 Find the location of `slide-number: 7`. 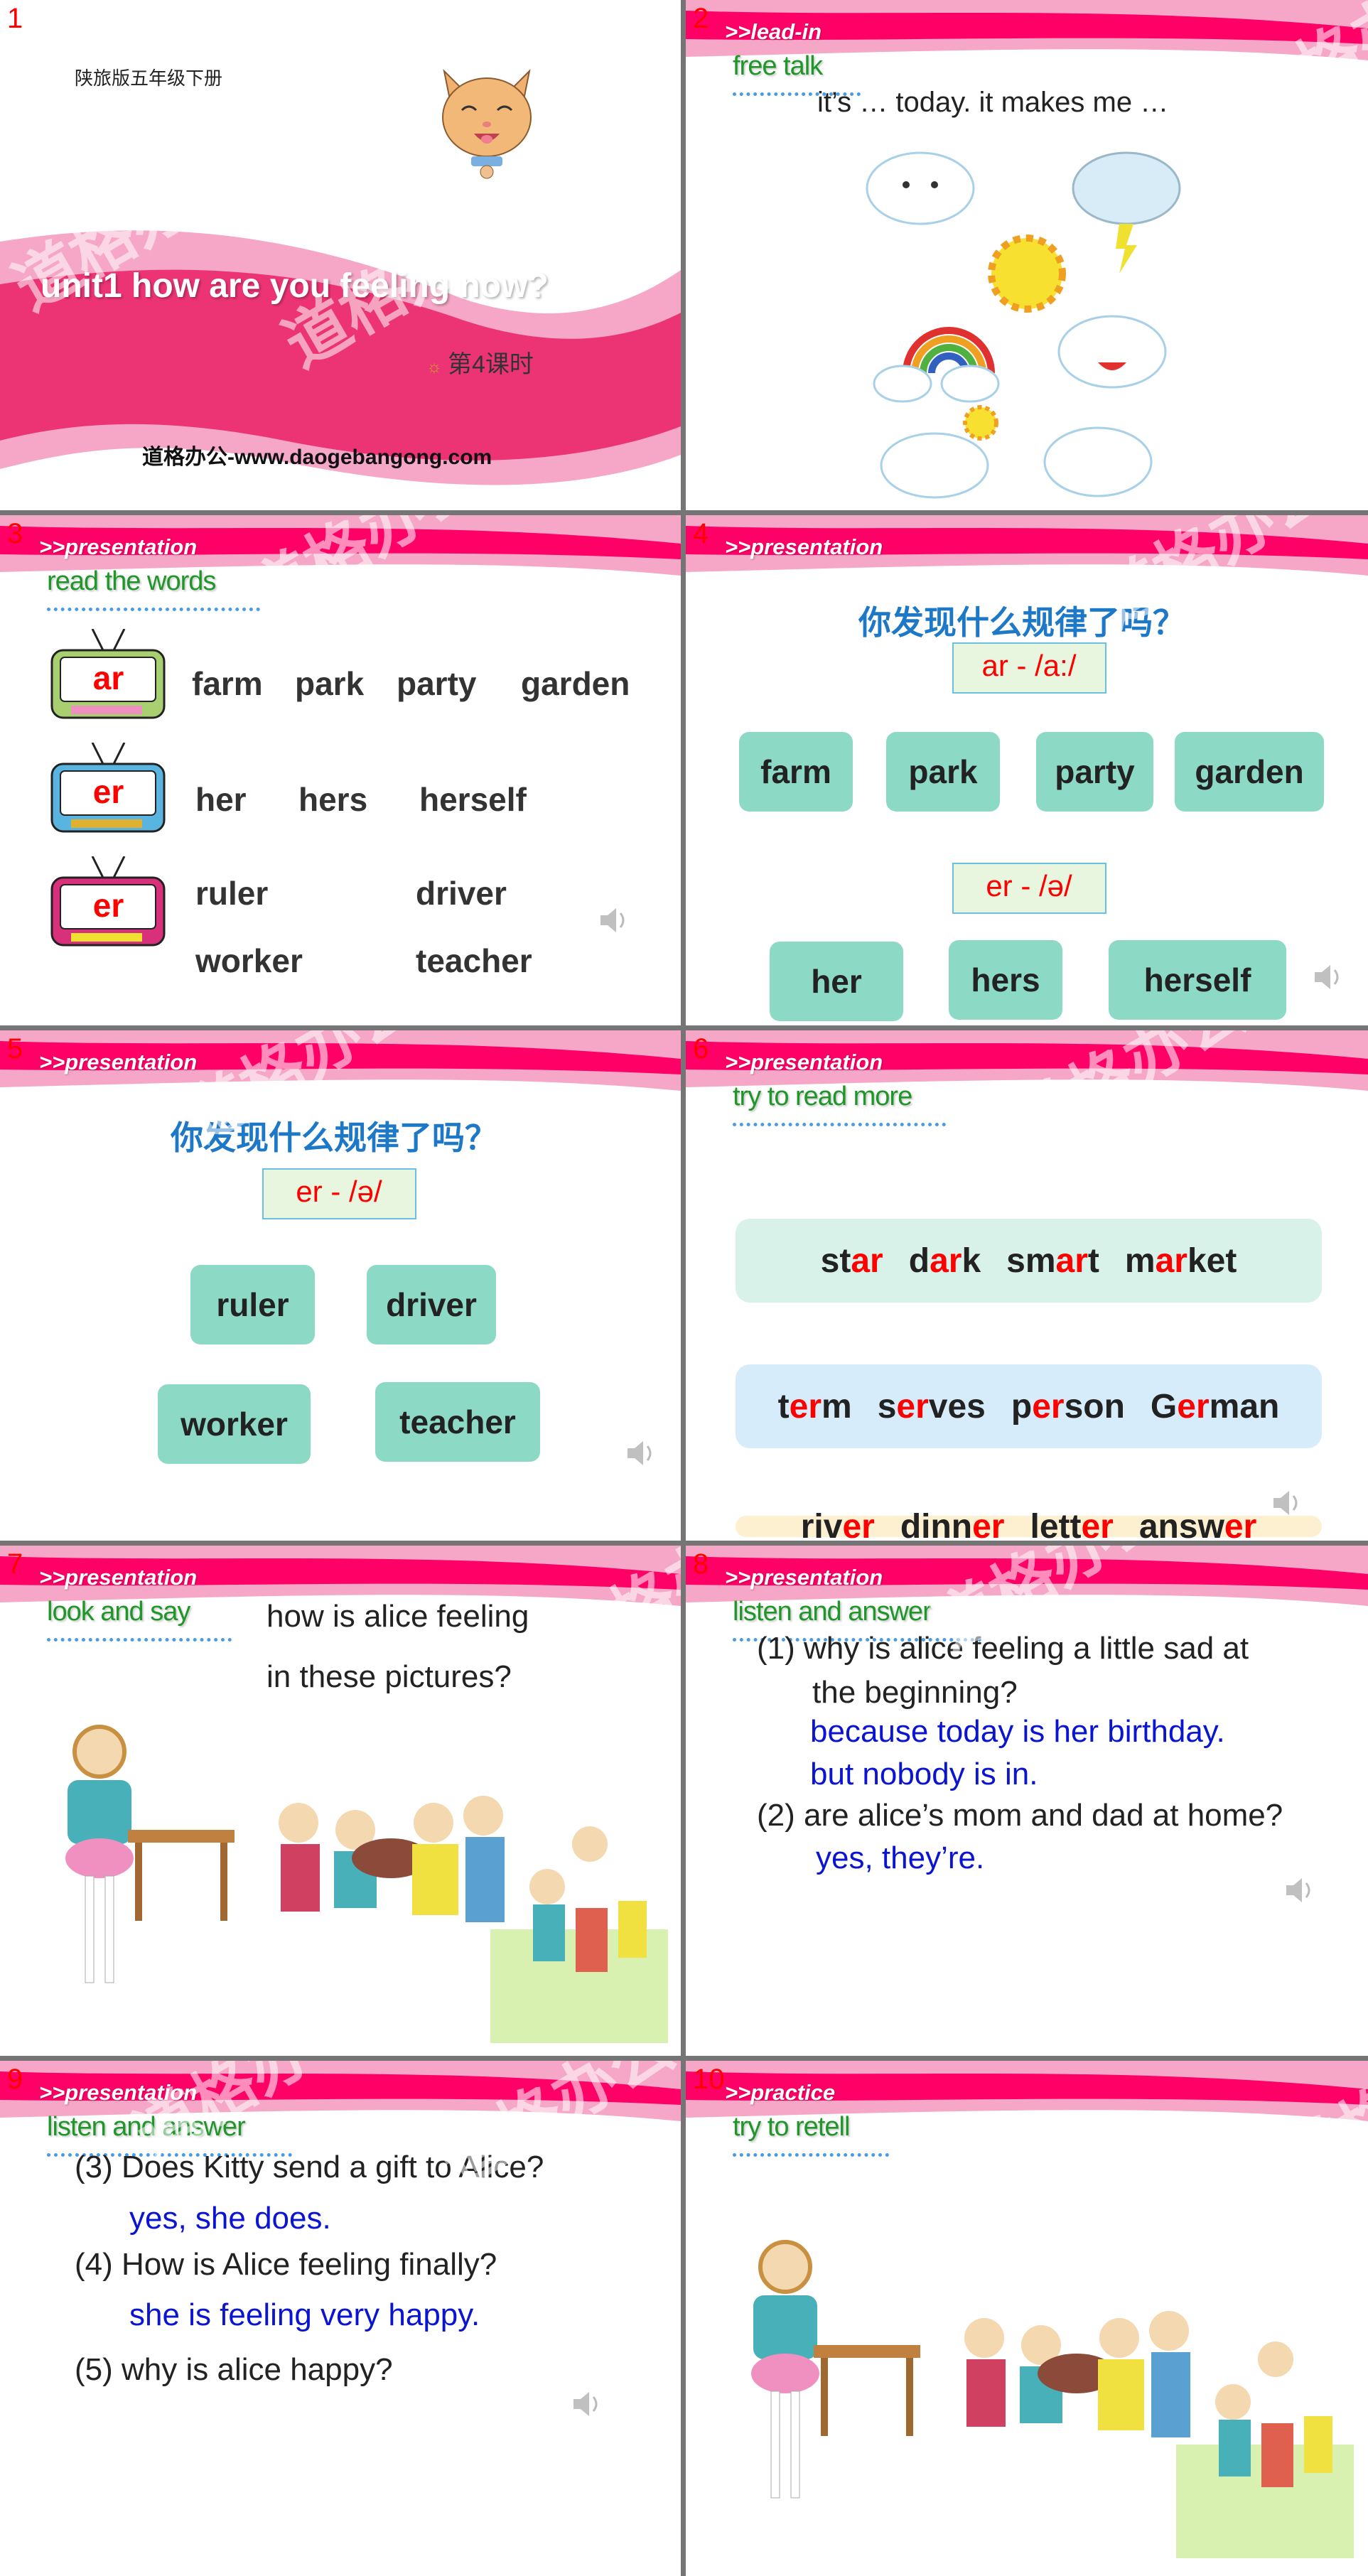

slide-number: 7 is located at coordinates (15, 1564).